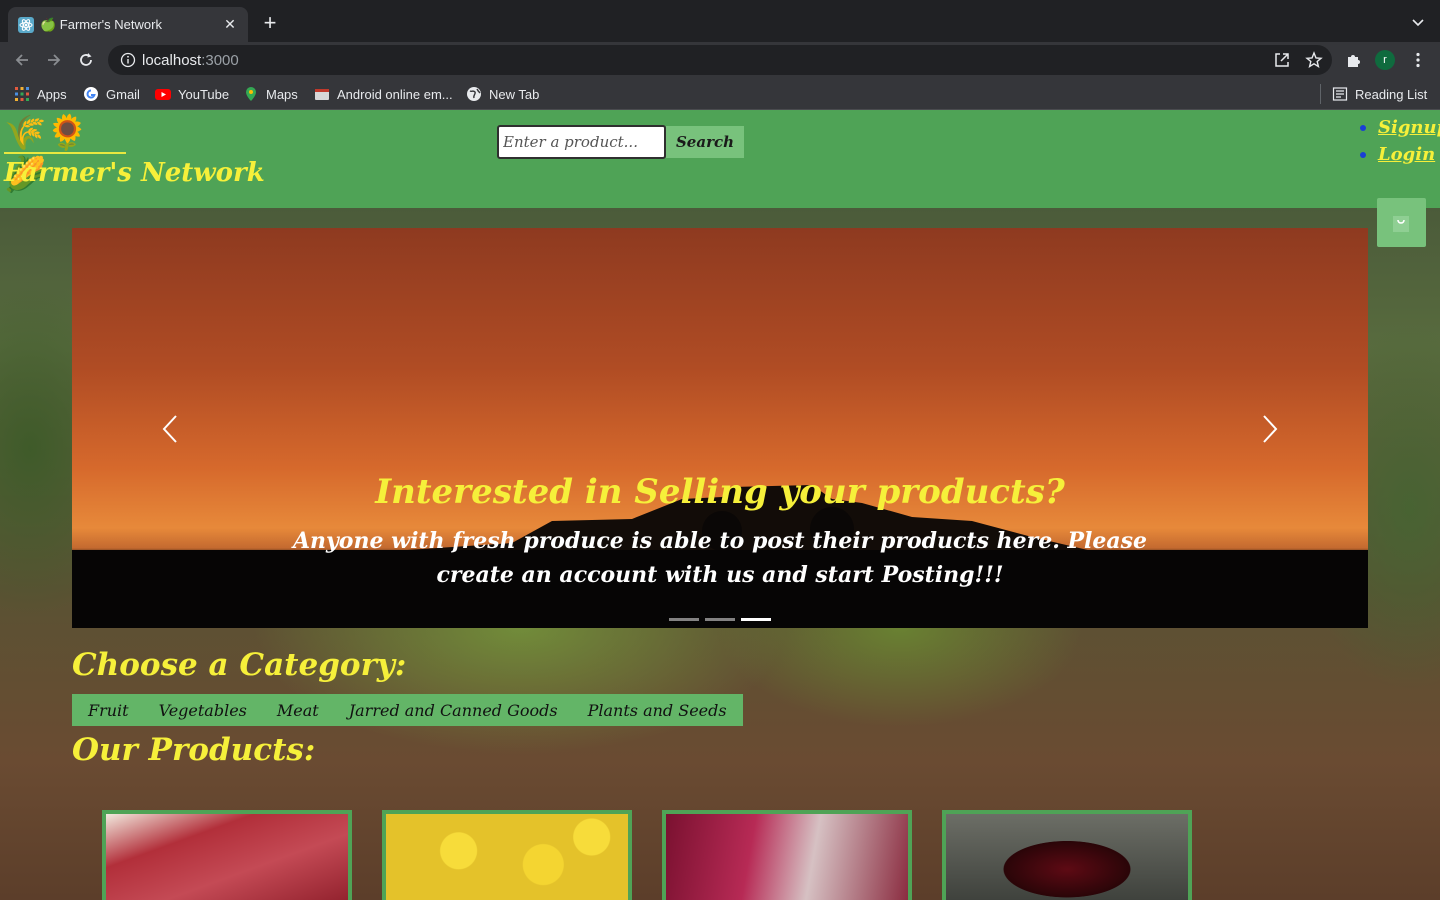  I want to click on youtube-icon, so click(163, 94).